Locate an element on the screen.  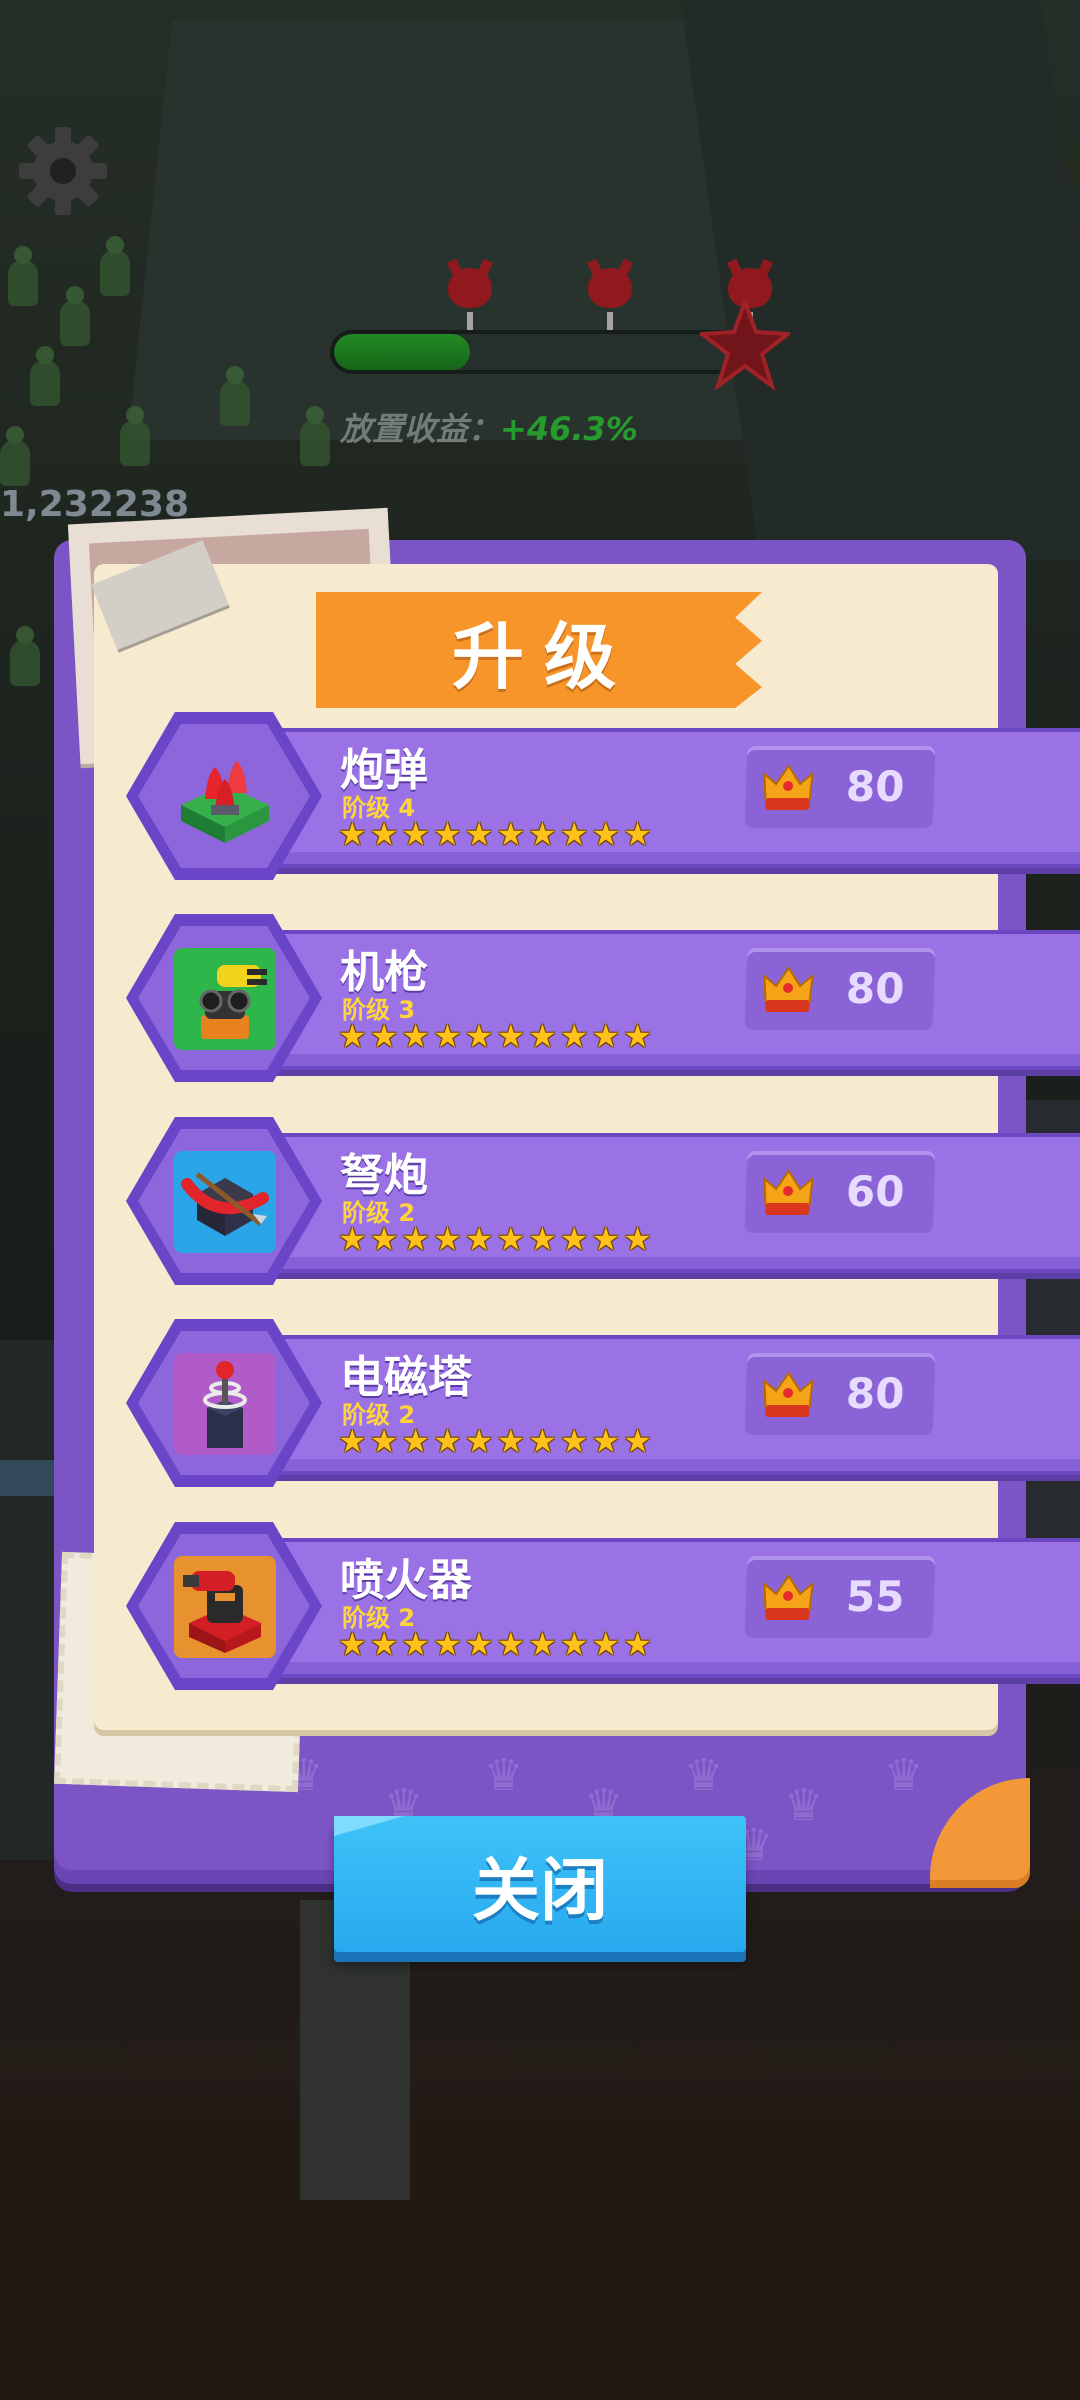
item-cost: 55 is located at coordinates (875, 1596).